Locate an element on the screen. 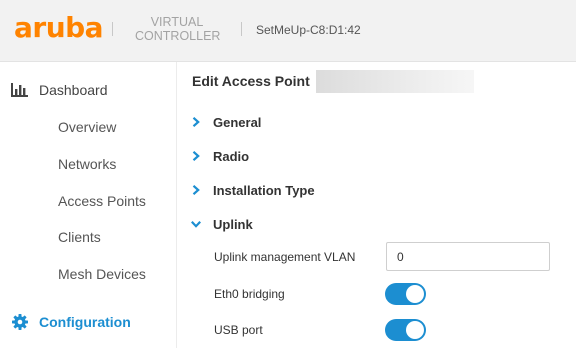 Image resolution: width=576 pixels, height=348 pixels. sidebar-item-networks: Networks is located at coordinates (87, 164).